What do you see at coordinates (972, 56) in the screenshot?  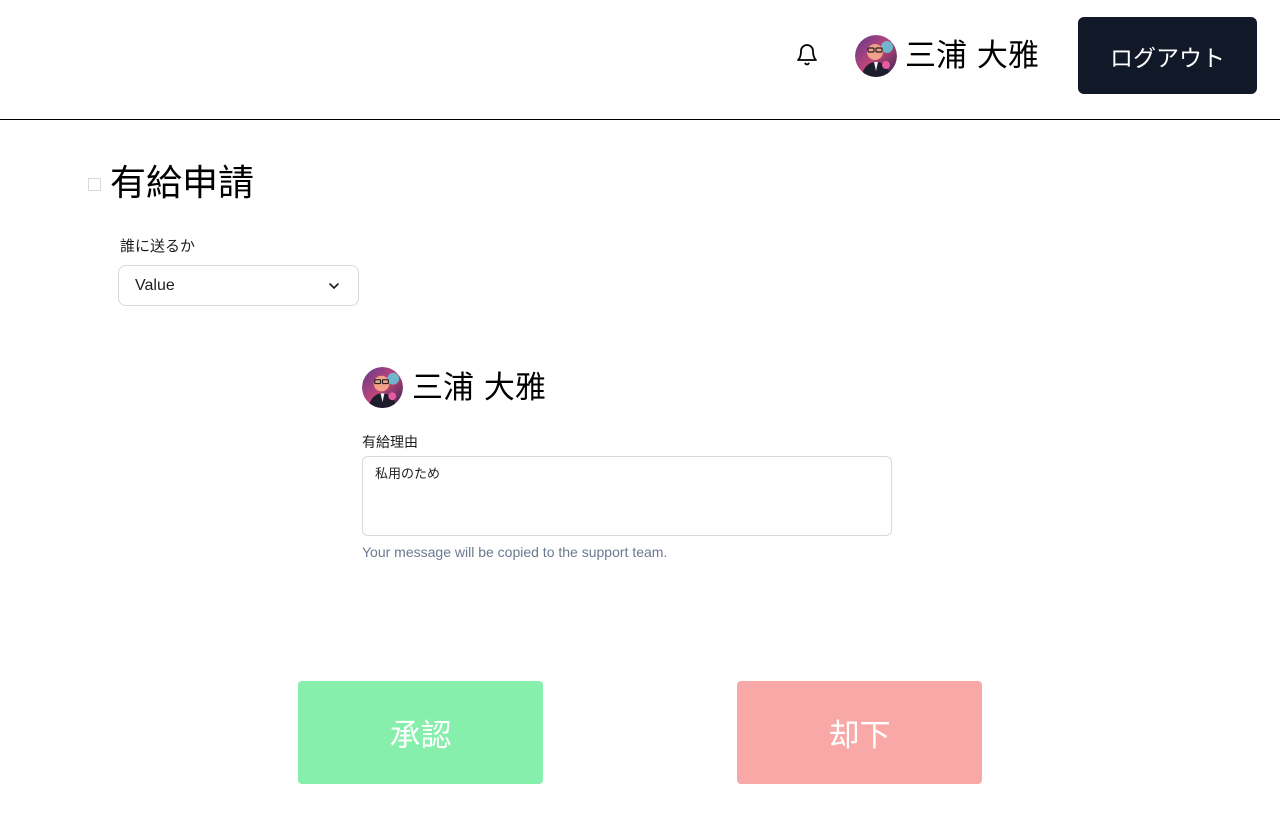 I see `header-user-name: 三浦 大雅` at bounding box center [972, 56].